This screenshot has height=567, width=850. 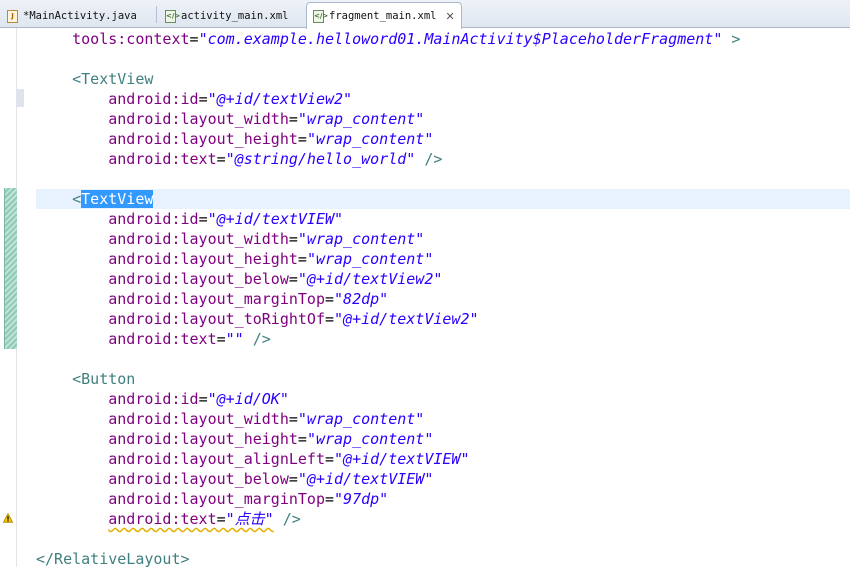 What do you see at coordinates (275, 279) in the screenshot?
I see `code-line-13: android:layout_below="@+id/textView2"` at bounding box center [275, 279].